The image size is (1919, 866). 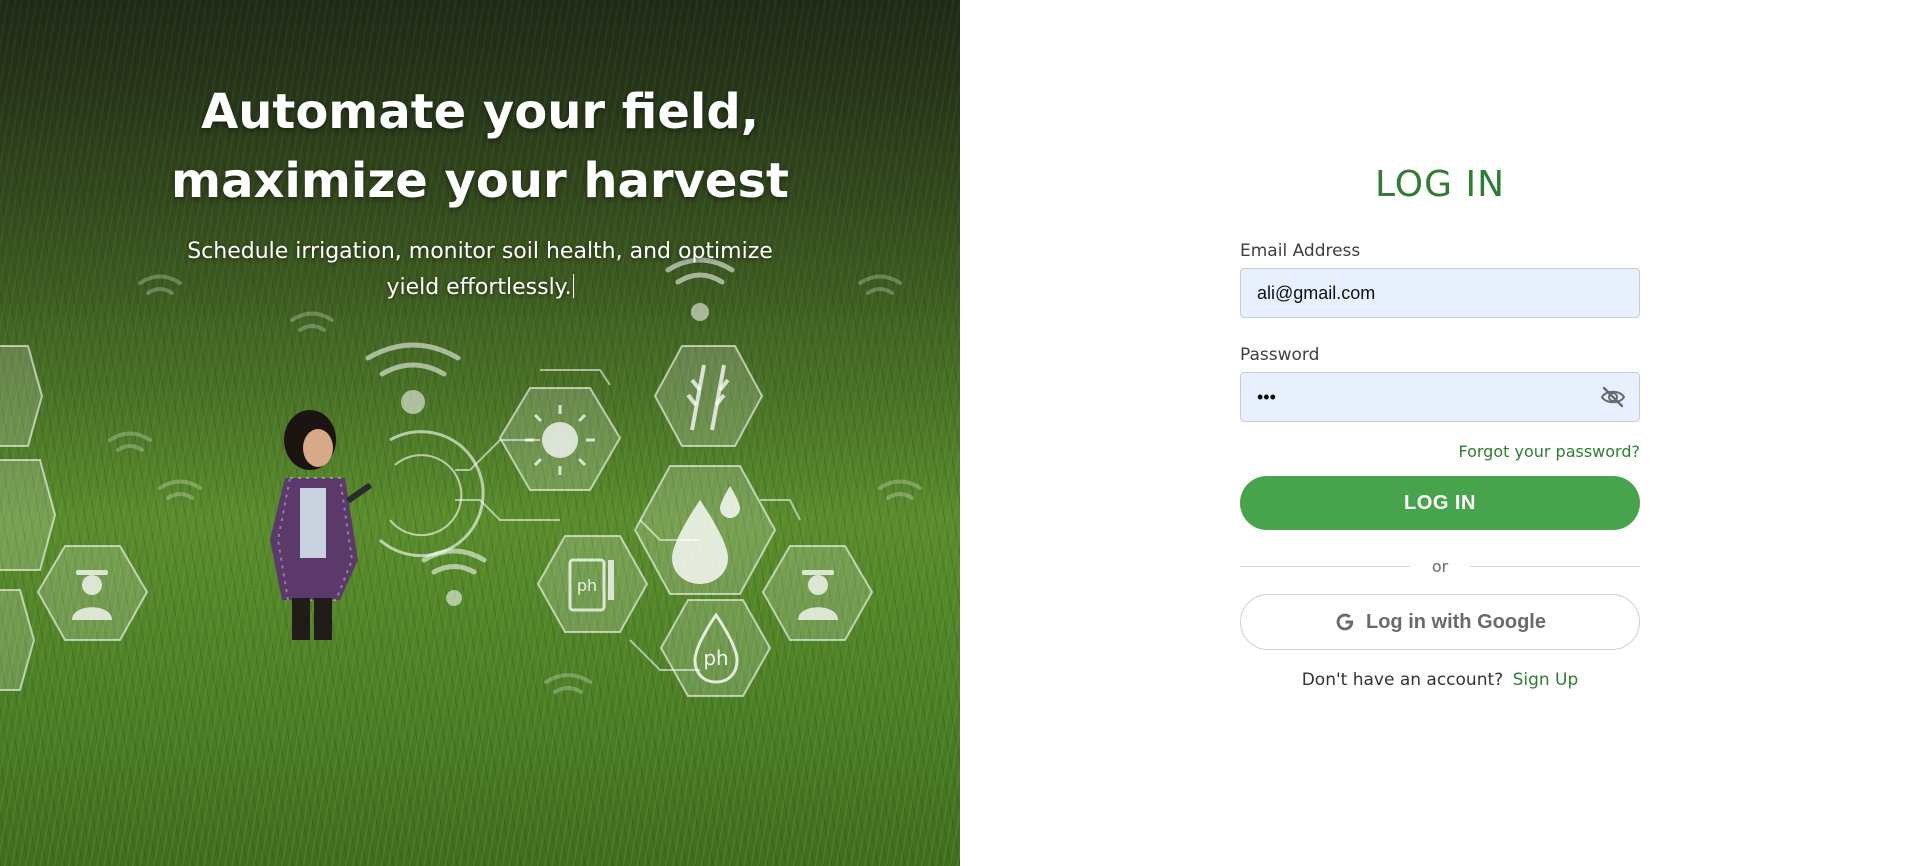 I want to click on hero-title-line-1: Automate your field,, so click(x=480, y=112).